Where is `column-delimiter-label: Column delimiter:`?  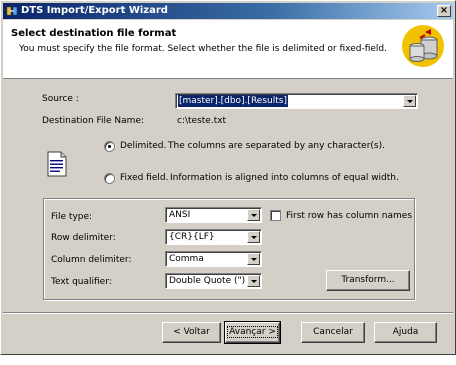
column-delimiter-label: Column delimiter: is located at coordinates (91, 260).